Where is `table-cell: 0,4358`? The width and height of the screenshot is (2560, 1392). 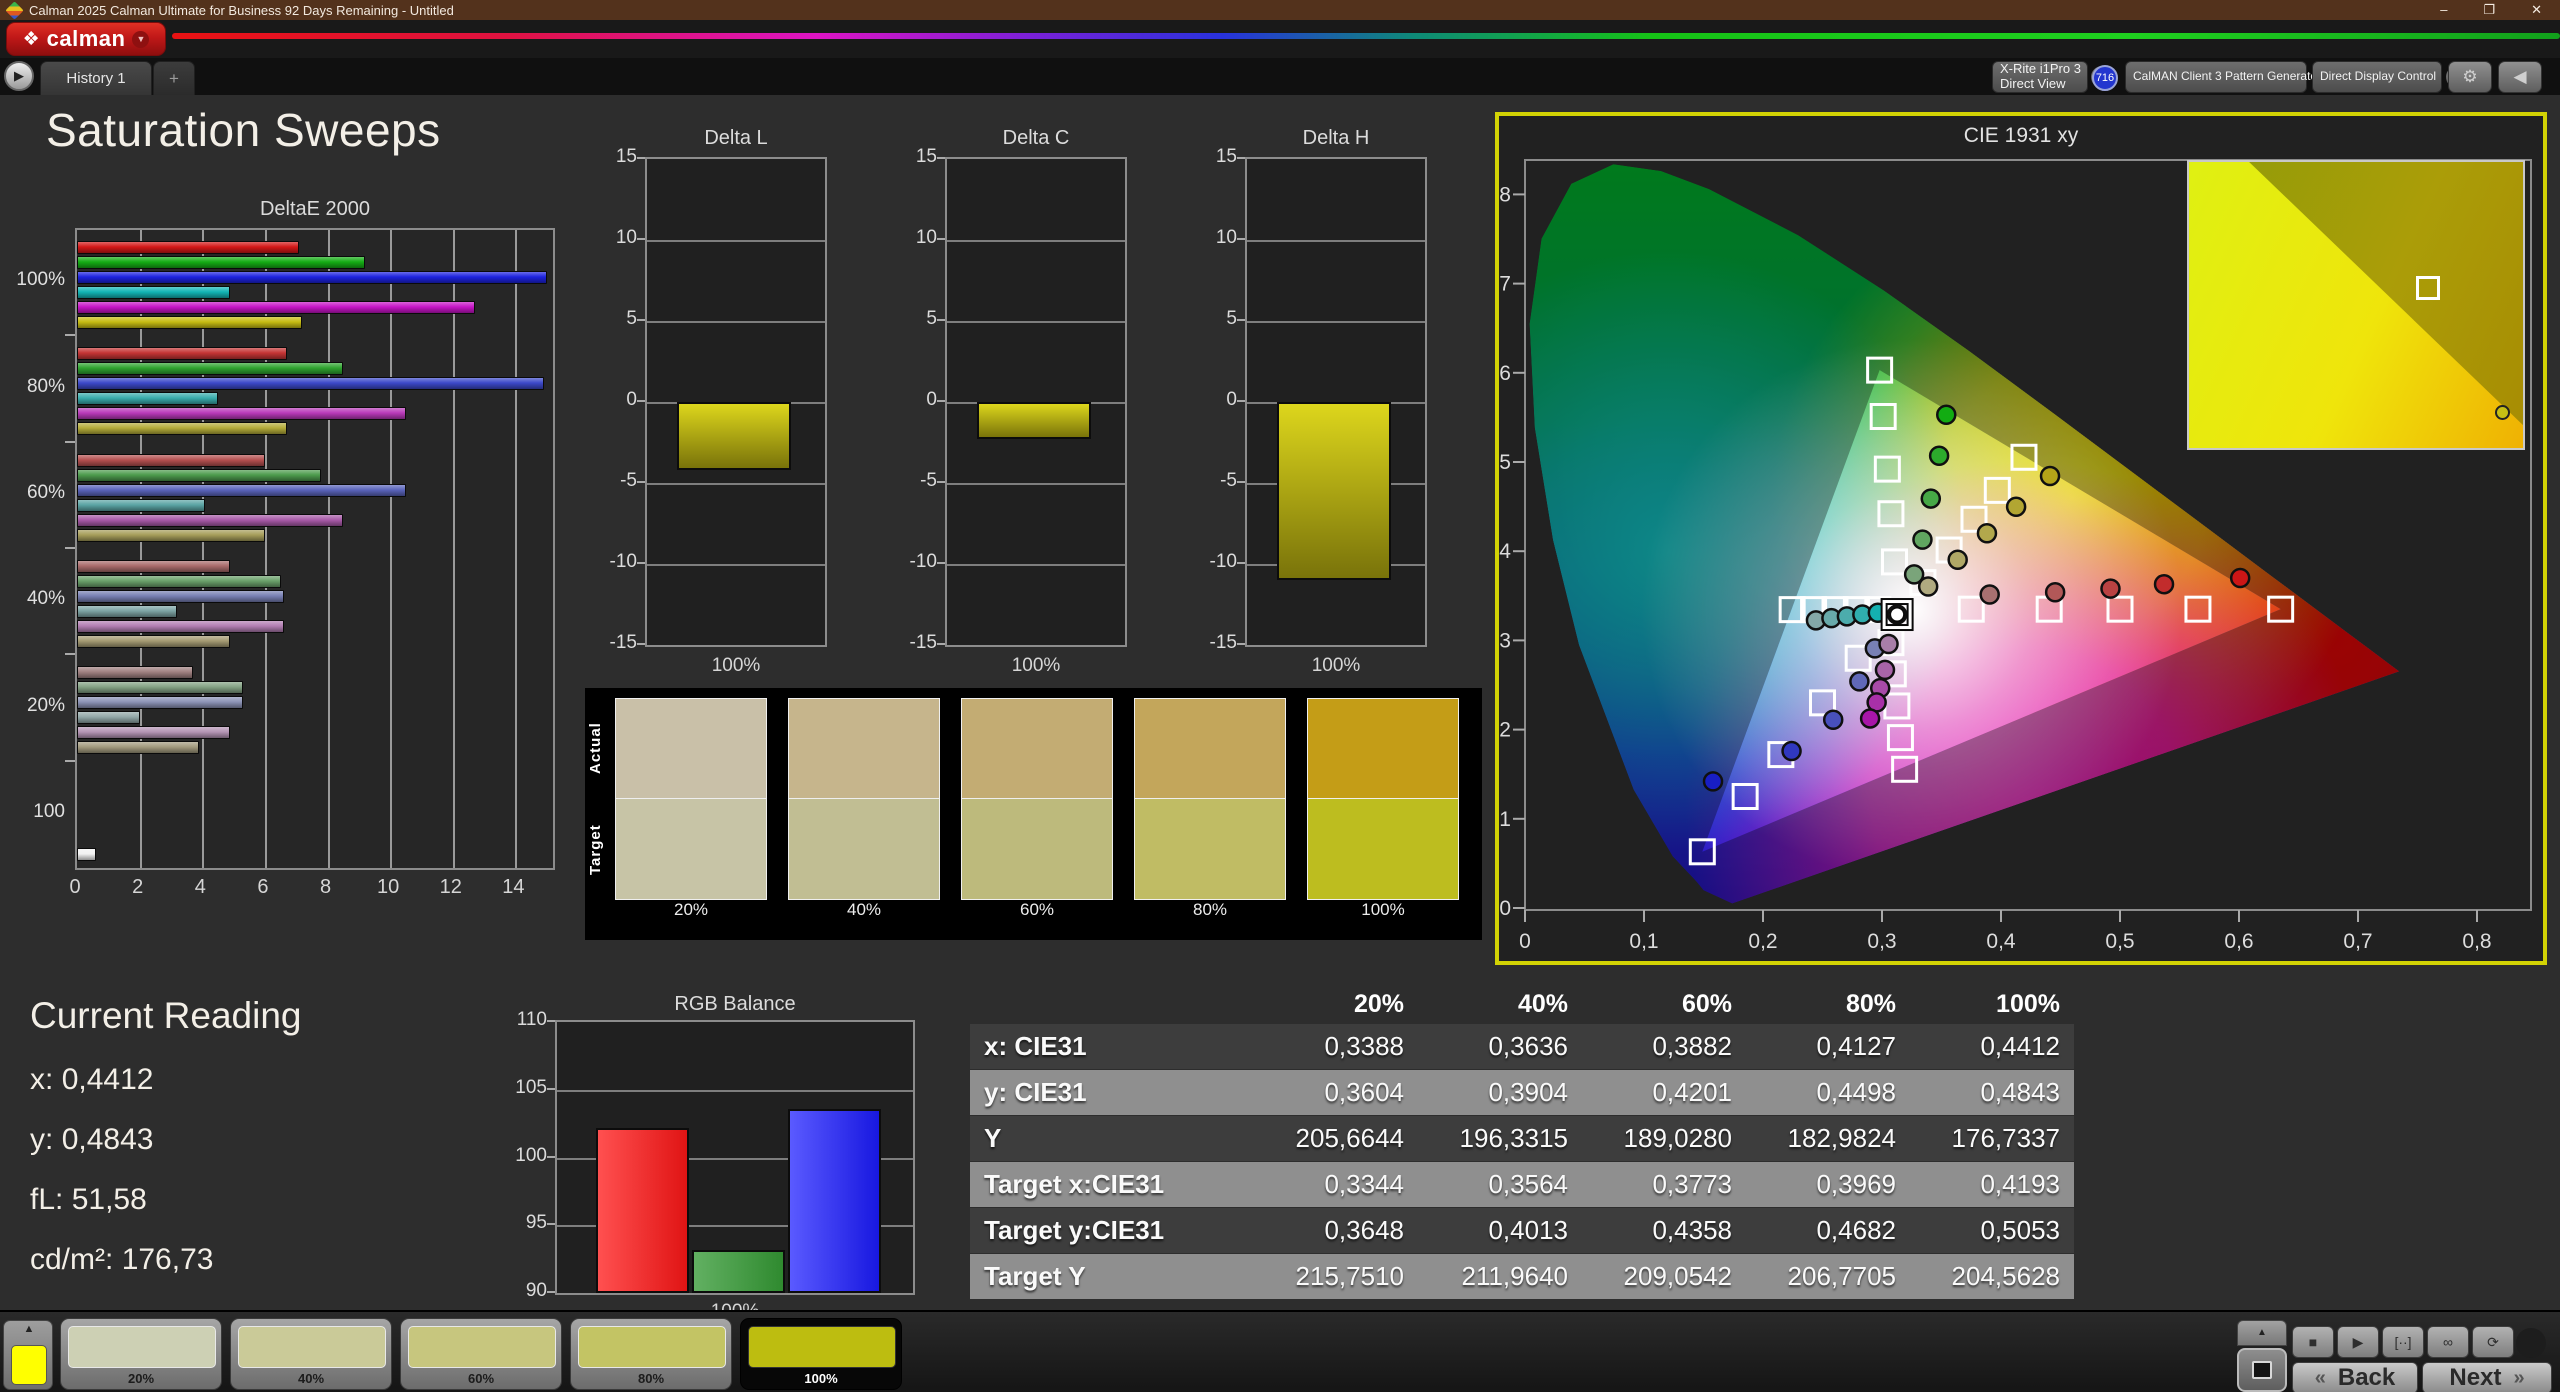 table-cell: 0,4358 is located at coordinates (1692, 1230).